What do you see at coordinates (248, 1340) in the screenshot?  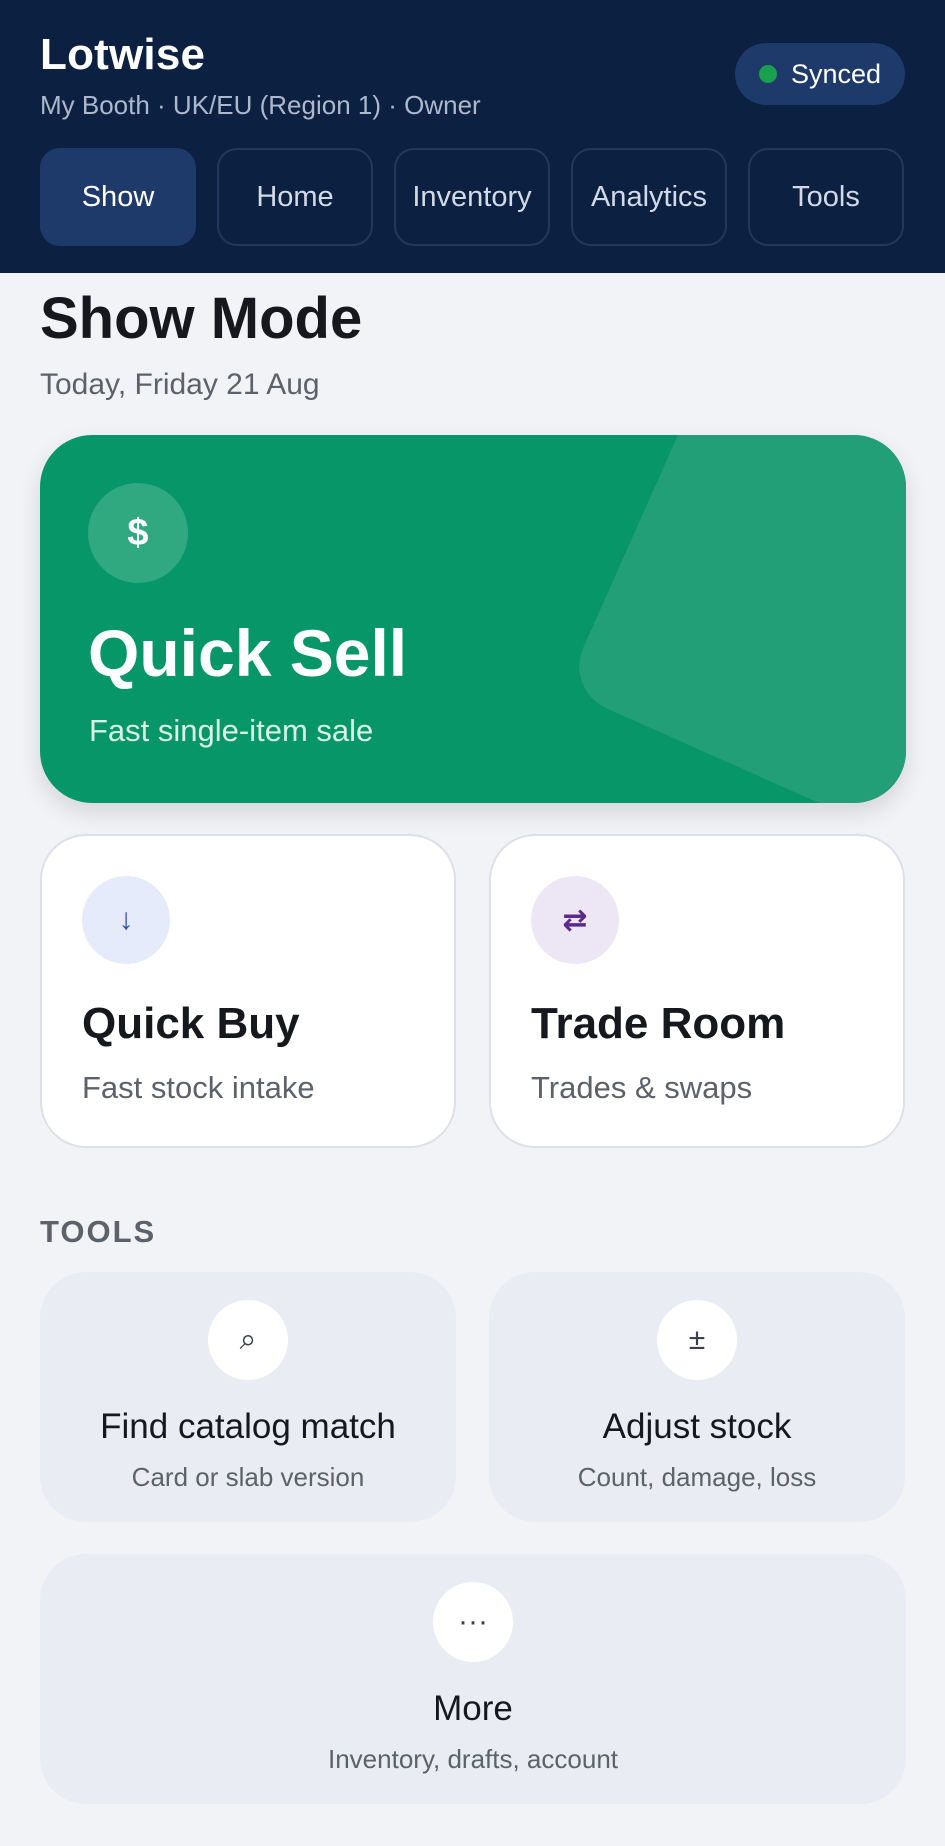 I see `search-icon: ⌕` at bounding box center [248, 1340].